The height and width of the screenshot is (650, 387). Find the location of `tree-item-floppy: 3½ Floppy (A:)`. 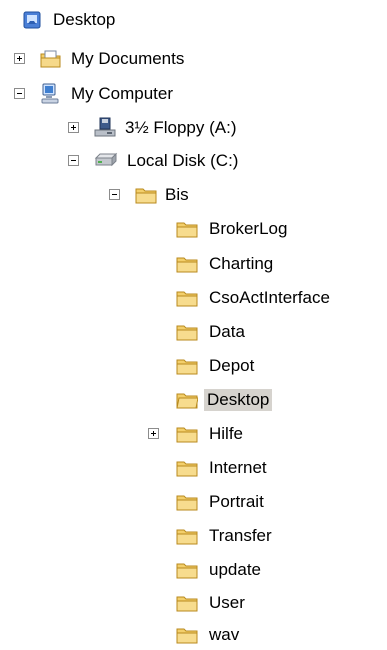

tree-item-floppy: 3½ Floppy (A:) is located at coordinates (150, 128).